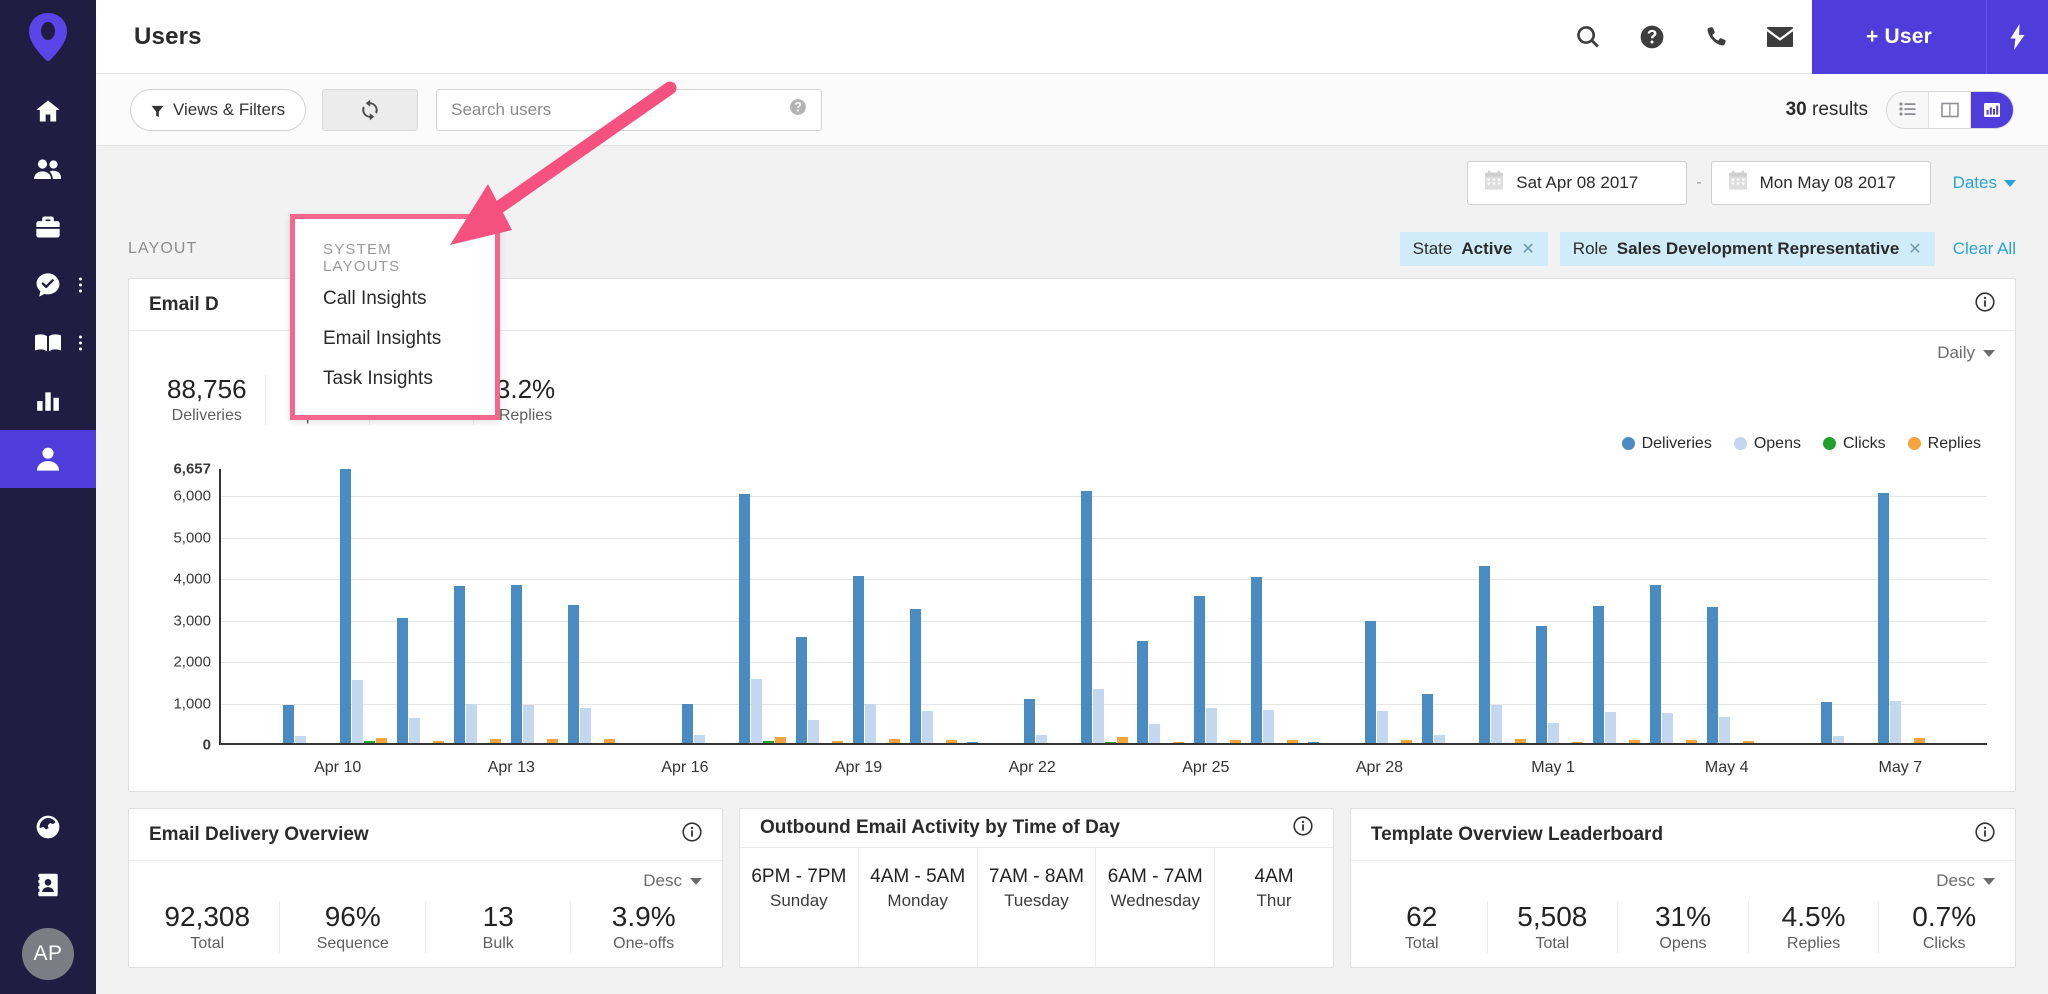 The width and height of the screenshot is (2048, 994). I want to click on list-view-icon, so click(1908, 109).